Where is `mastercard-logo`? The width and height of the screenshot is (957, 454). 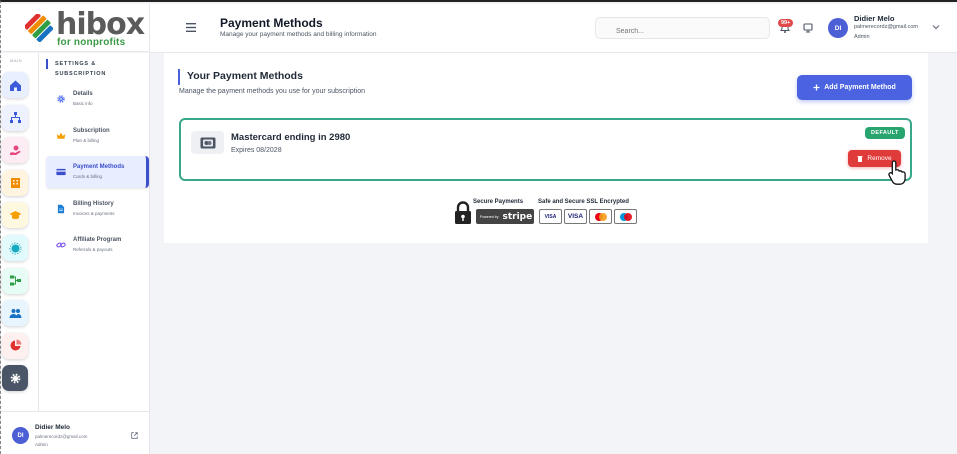
mastercard-logo is located at coordinates (600, 216).